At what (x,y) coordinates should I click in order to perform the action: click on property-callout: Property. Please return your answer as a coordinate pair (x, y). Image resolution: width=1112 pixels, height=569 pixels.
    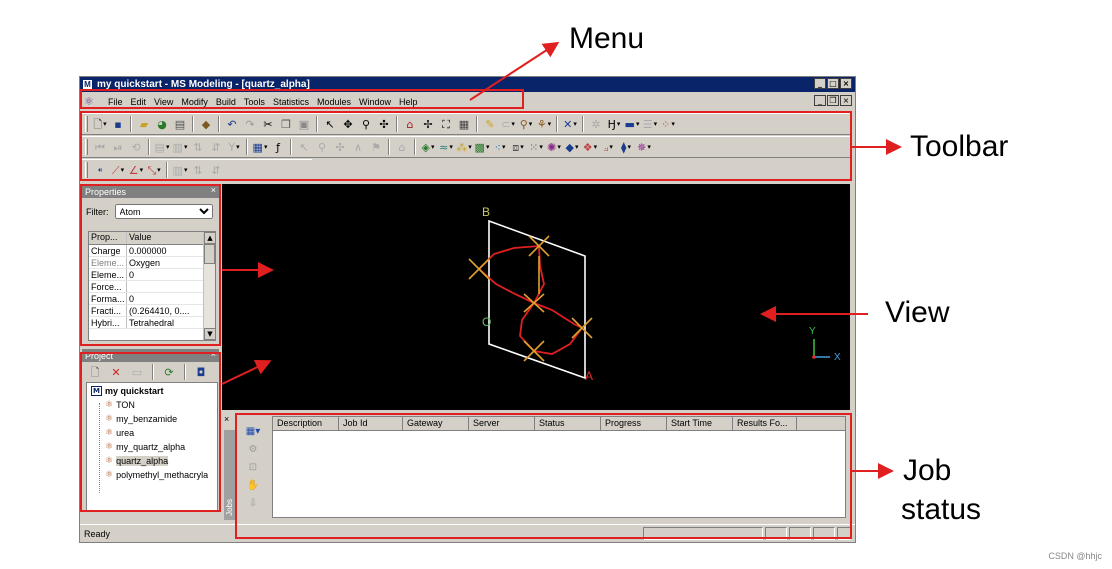
    Looking at the image, I should click on (344, 270).